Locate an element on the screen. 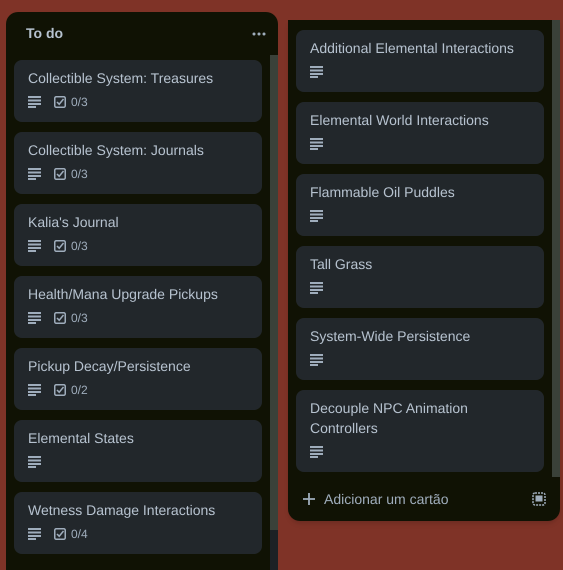 Image resolution: width=563 pixels, height=570 pixels. card-title: Pickup Decay/Persistence is located at coordinates (110, 366).